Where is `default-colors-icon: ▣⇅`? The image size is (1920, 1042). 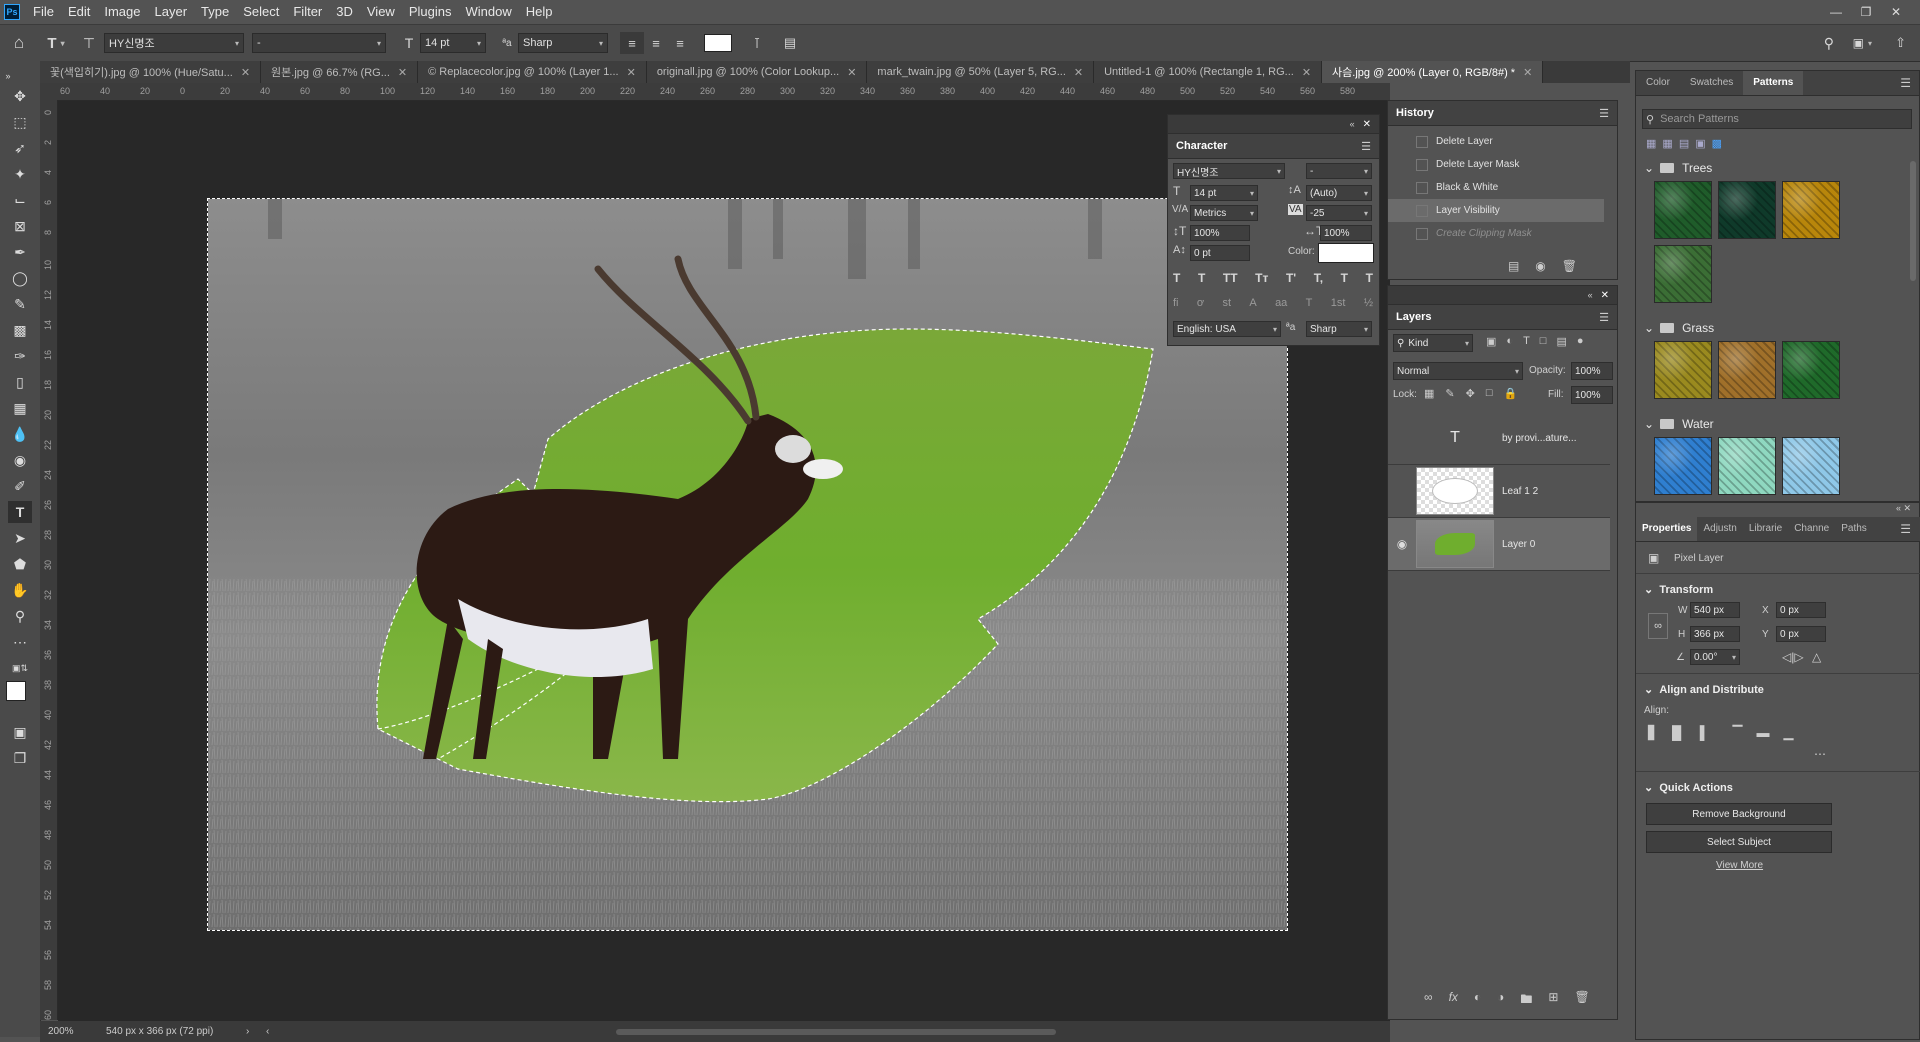 default-colors-icon: ▣⇅ is located at coordinates (20, 668).